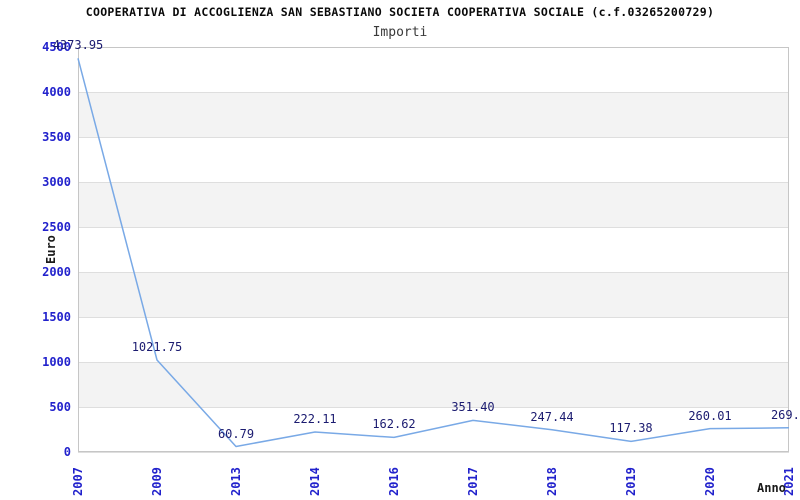 The image size is (800, 500). I want to click on y-tick-label: 3000, so click(56, 182).